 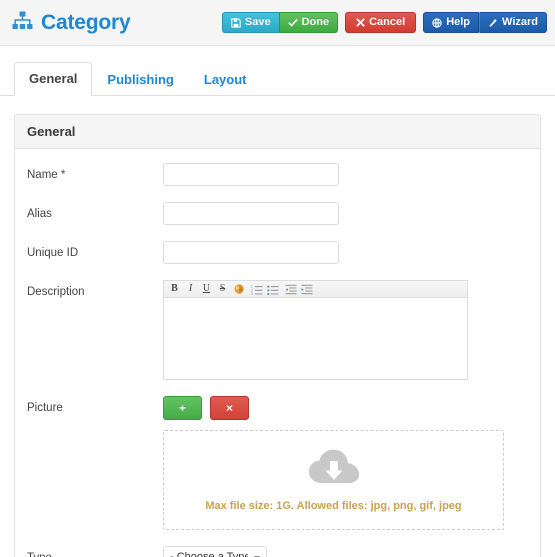 What do you see at coordinates (277, 551) in the screenshot?
I see `field-row-type: Type - Choose a Type -` at bounding box center [277, 551].